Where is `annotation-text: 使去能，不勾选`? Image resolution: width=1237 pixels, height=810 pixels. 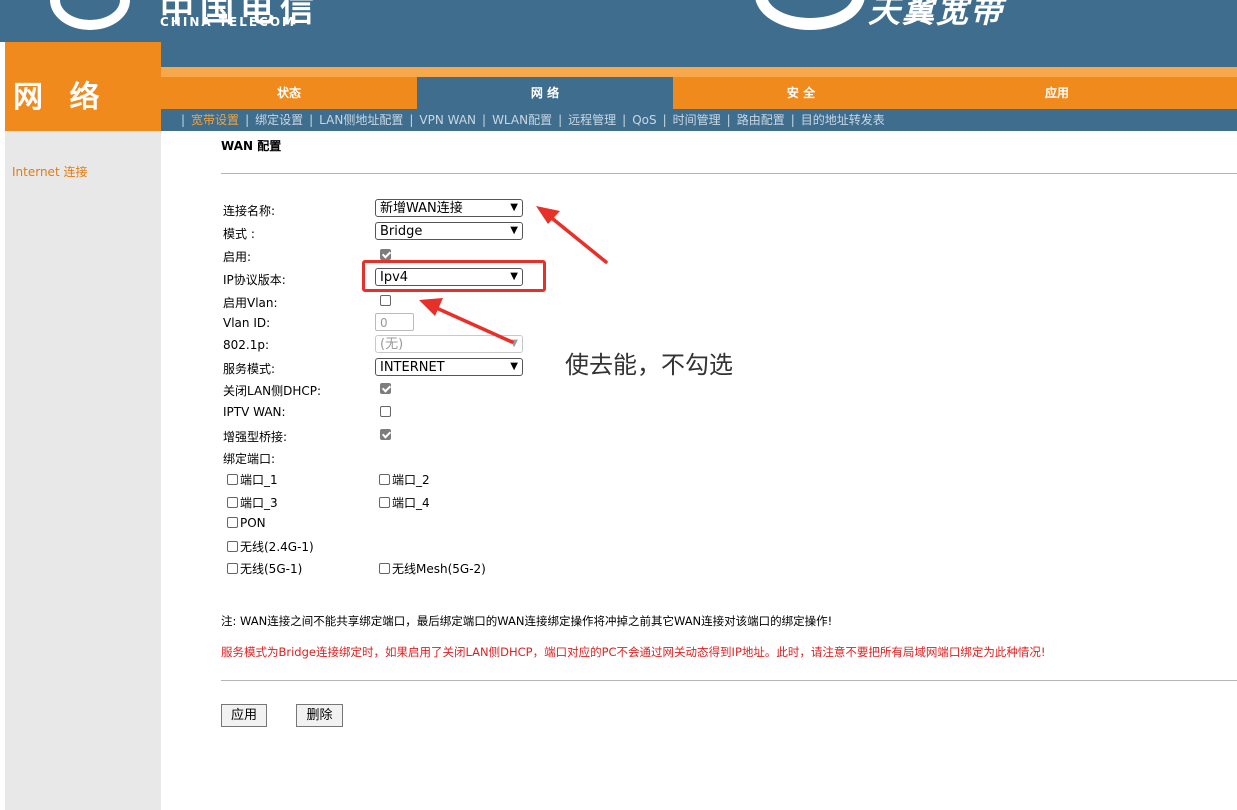
annotation-text: 使去能，不勾选 is located at coordinates (649, 365).